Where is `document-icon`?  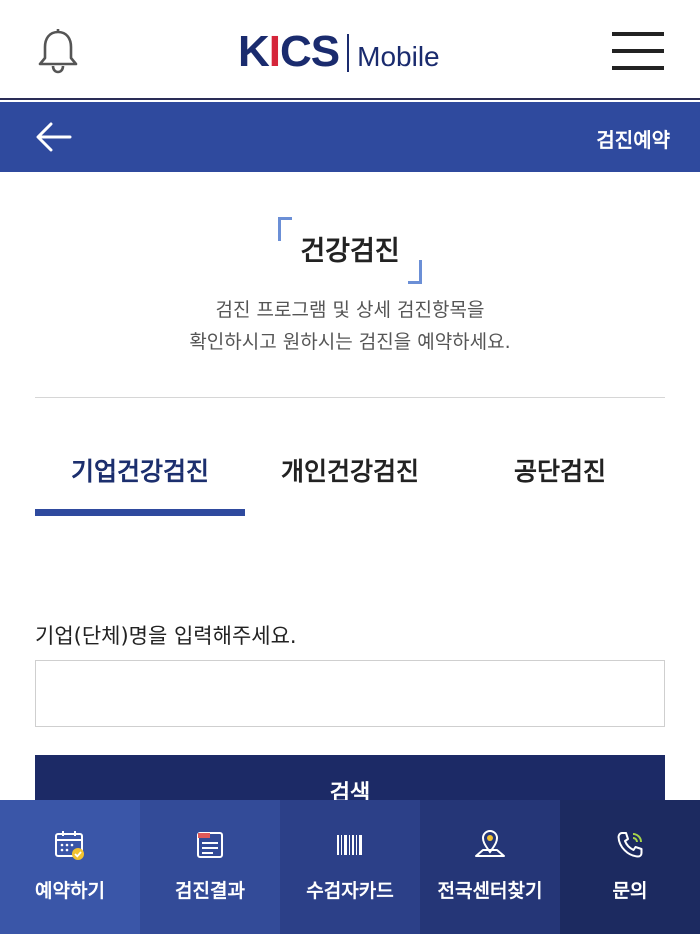
document-icon is located at coordinates (210, 845).